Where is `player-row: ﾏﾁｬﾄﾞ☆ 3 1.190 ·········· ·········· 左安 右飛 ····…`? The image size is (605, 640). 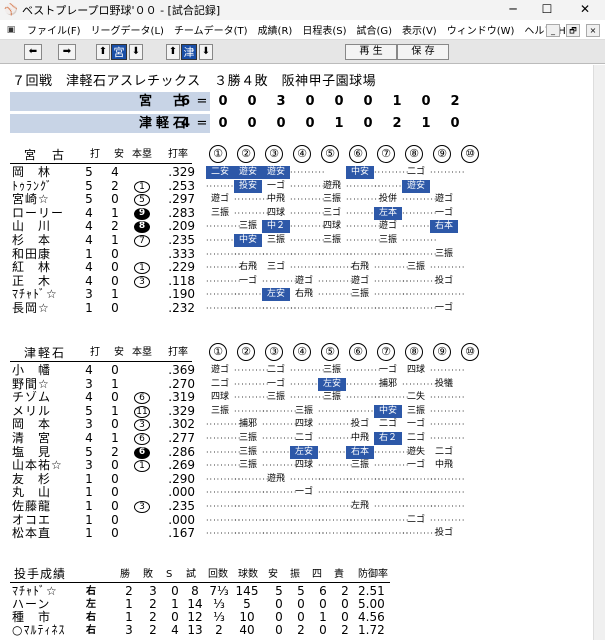
player-row: ﾏﾁｬﾄﾞ☆ 3 1.190 ·········· ·········· 左安 右飛 ····… is located at coordinates (245, 294).